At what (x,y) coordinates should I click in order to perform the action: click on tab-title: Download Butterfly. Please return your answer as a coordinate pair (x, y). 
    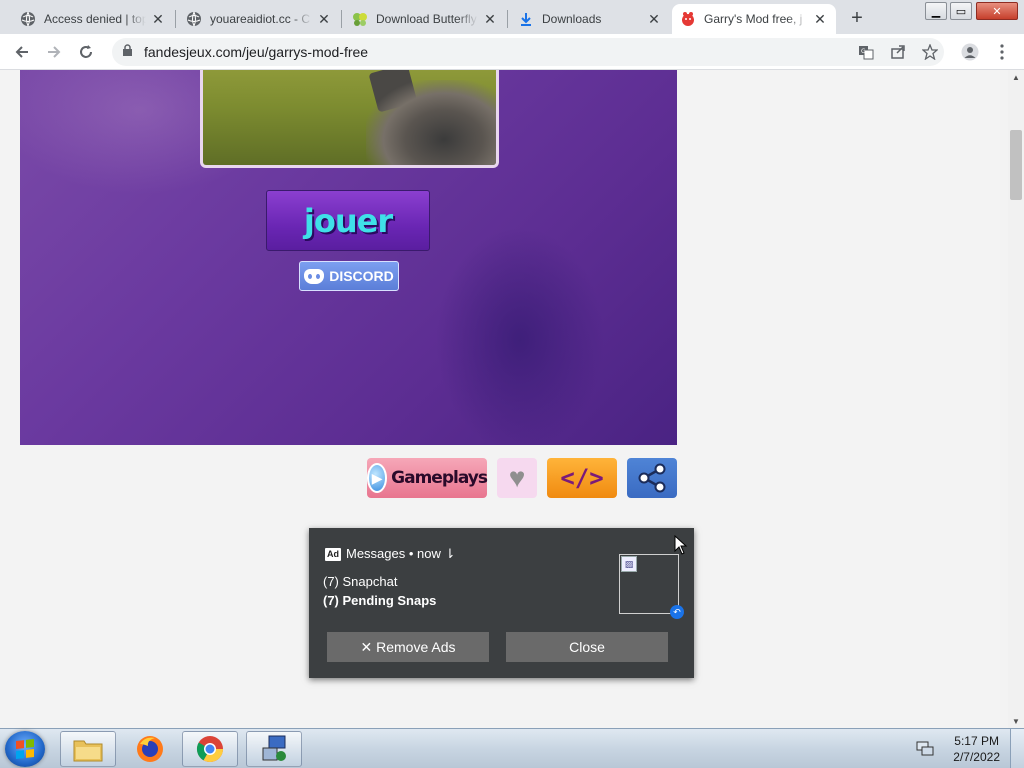
    Looking at the image, I should click on (426, 19).